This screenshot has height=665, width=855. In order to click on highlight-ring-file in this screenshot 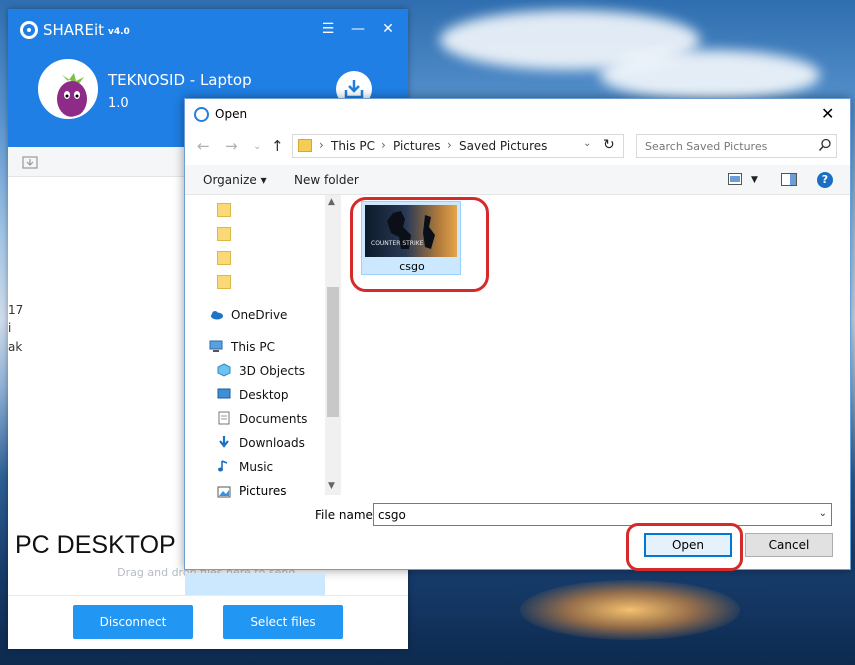, I will do `click(419, 244)`.